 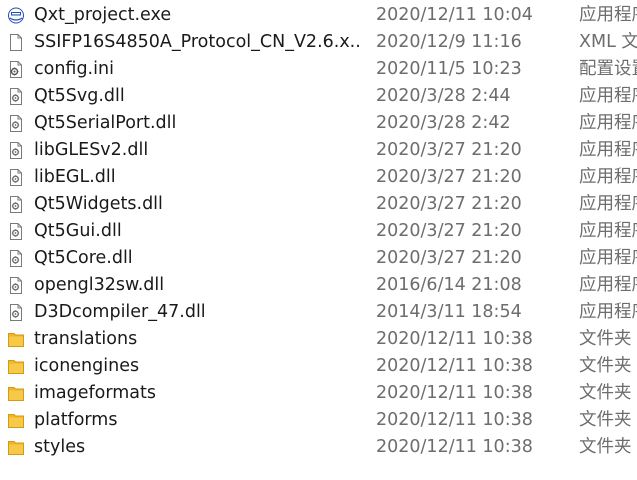 What do you see at coordinates (79, 96) in the screenshot?
I see `file-name: Qt5Svg.dll` at bounding box center [79, 96].